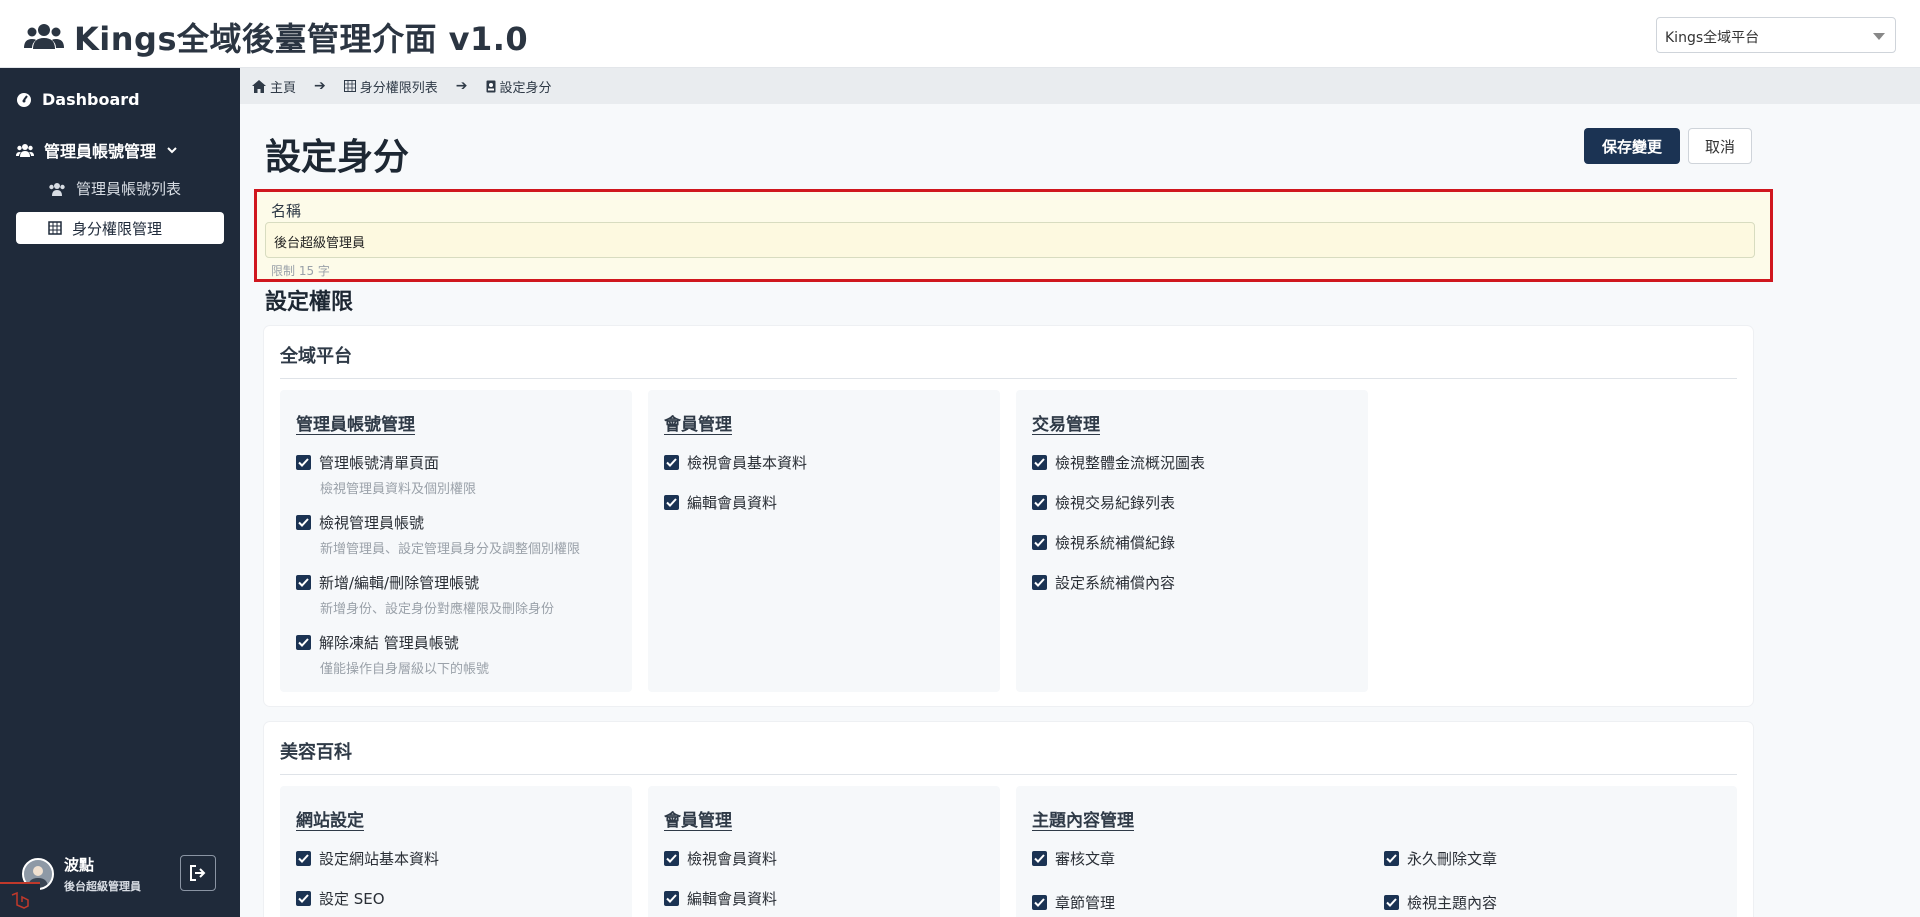  What do you see at coordinates (1776, 35) in the screenshot?
I see `platform-select: Kings全域平台` at bounding box center [1776, 35].